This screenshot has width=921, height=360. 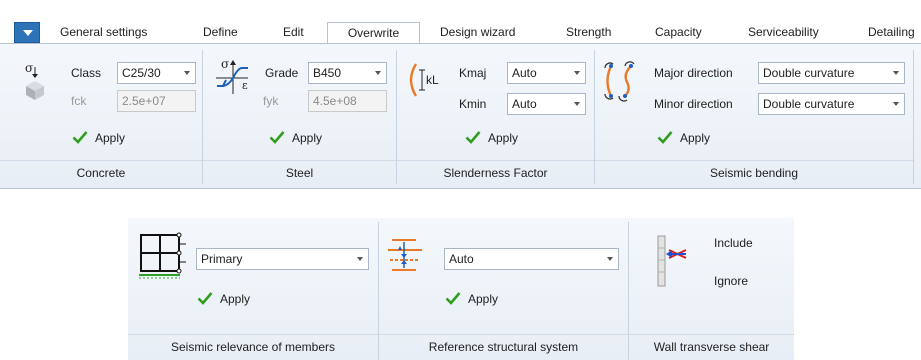 I want to click on seismic-relevance-select: Primary, so click(x=282, y=259).